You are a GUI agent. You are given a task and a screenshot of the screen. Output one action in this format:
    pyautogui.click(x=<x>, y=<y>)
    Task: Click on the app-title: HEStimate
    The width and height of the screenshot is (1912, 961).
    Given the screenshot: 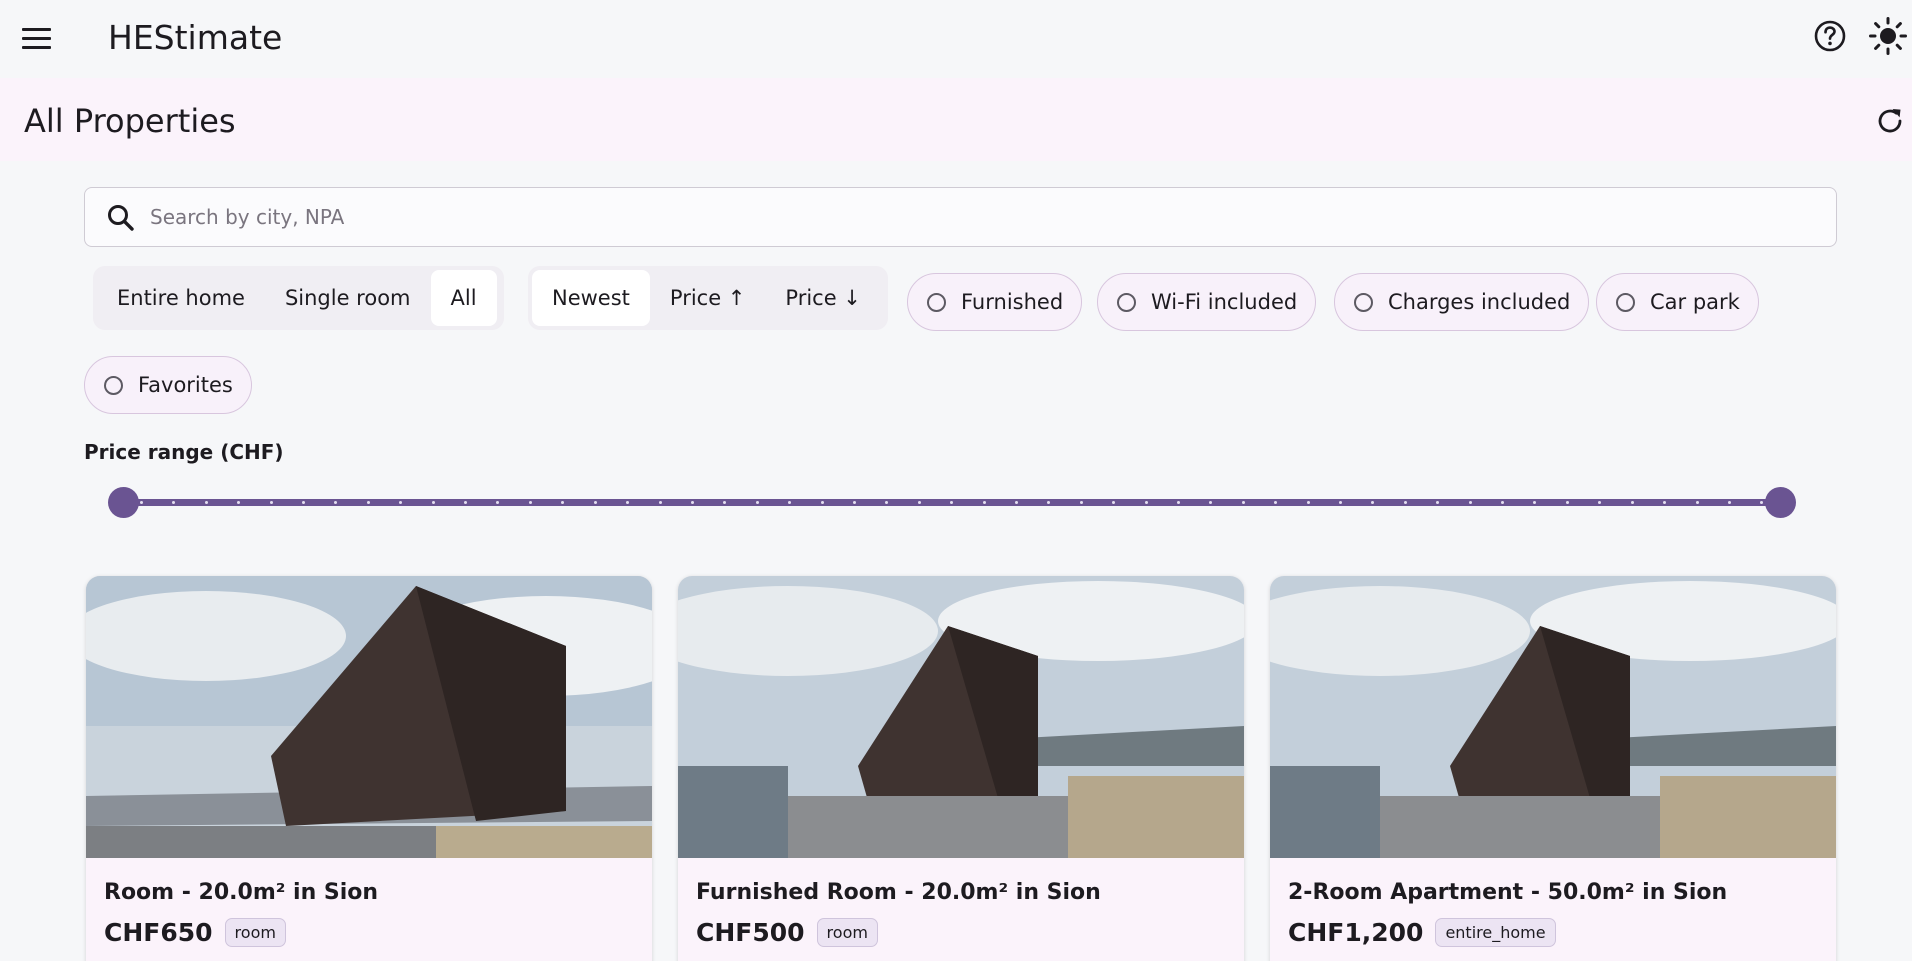 What is the action you would take?
    pyautogui.click(x=195, y=37)
    